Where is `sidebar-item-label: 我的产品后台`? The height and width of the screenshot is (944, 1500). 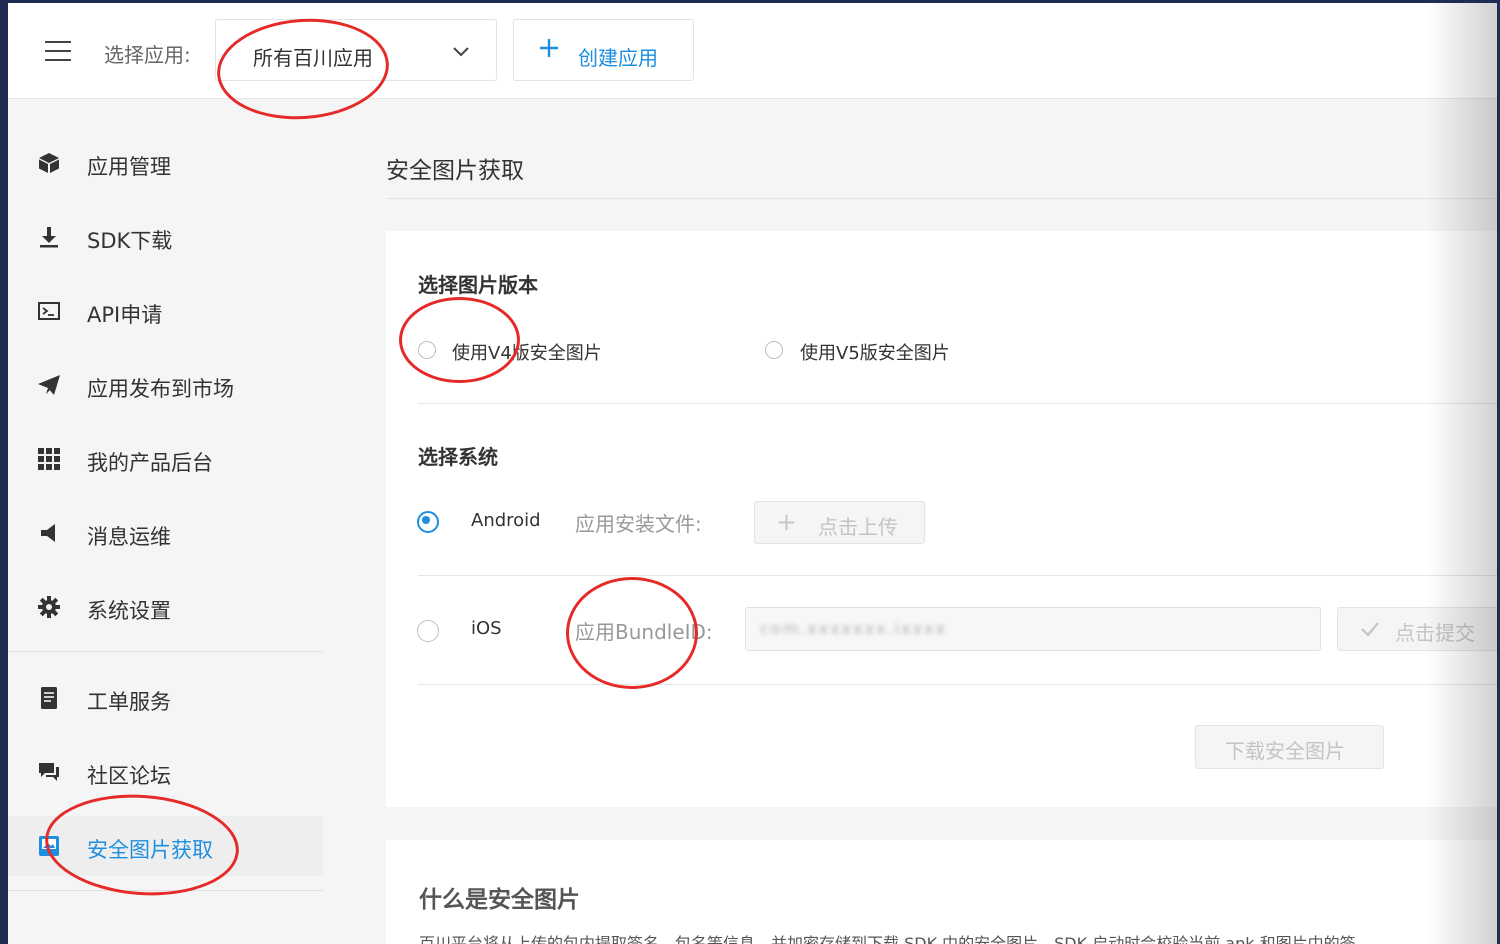 sidebar-item-label: 我的产品后台 is located at coordinates (150, 463).